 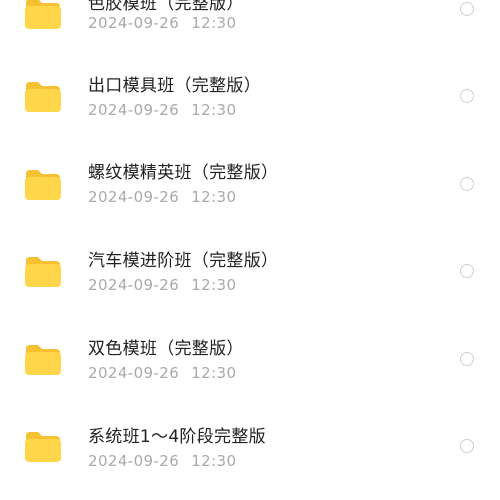 I want to click on file-date: 2024-09-26, so click(x=134, y=461).